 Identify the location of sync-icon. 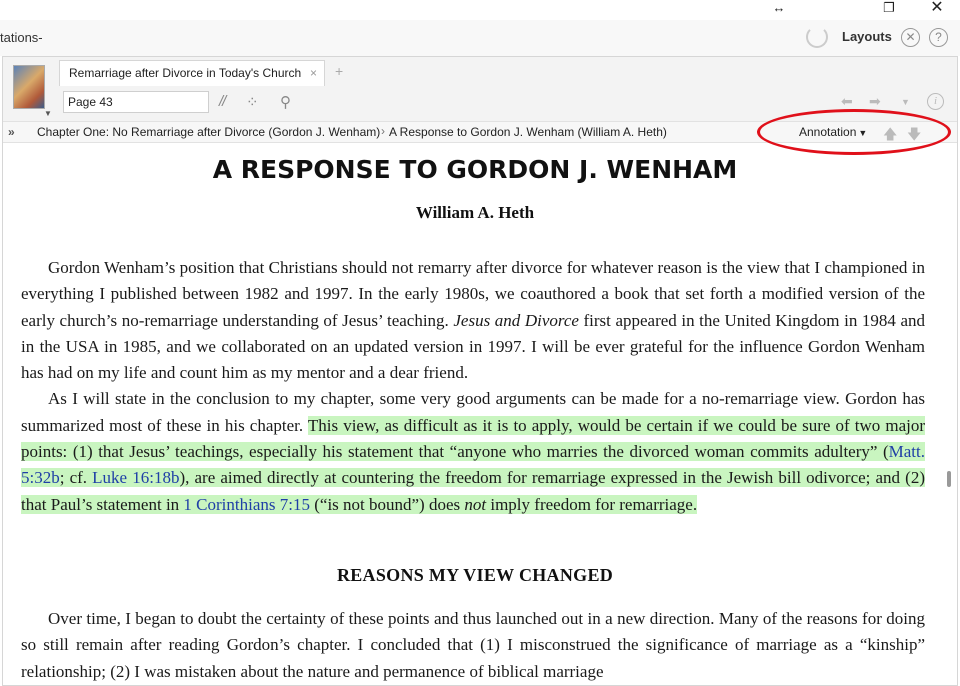
(817, 37).